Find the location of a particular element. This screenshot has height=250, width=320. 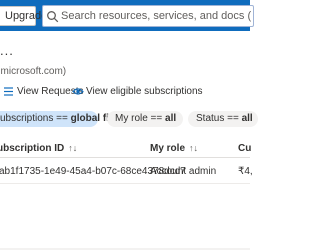

top-bar: Upgrade is located at coordinates (127, 15).